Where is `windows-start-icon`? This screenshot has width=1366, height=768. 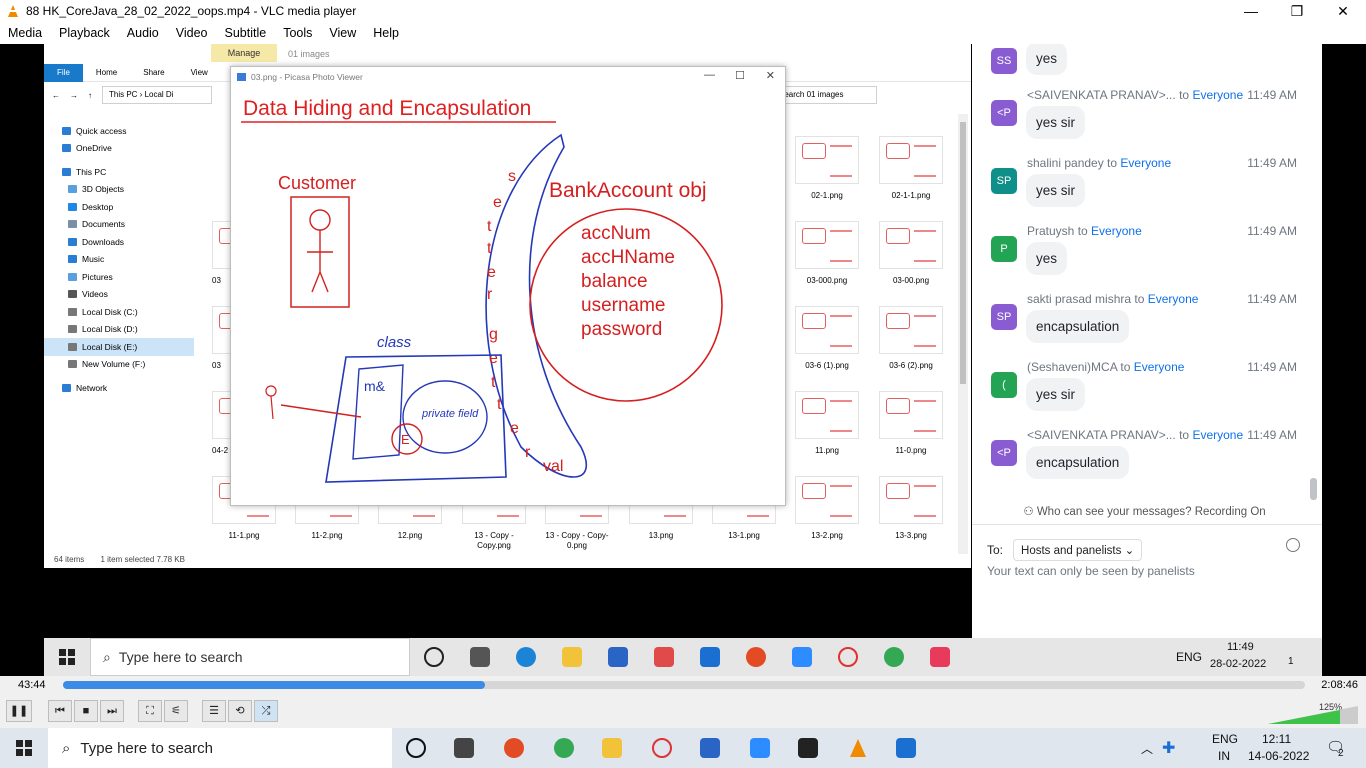
windows-start-icon is located at coordinates (24, 748).